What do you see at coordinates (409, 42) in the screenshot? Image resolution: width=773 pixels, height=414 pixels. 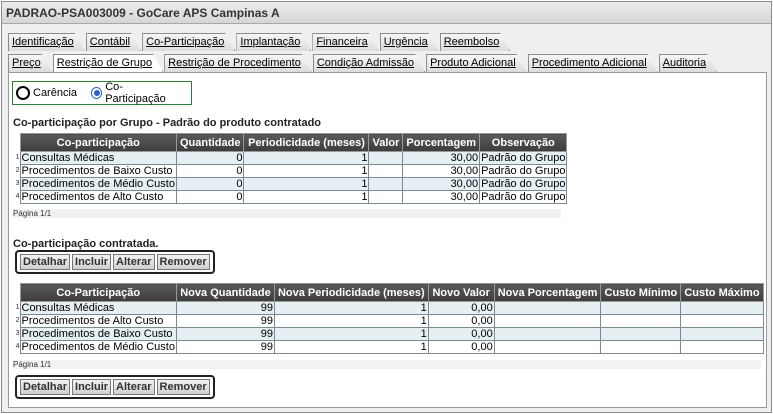 I see `tab-urgencia: Urgência` at bounding box center [409, 42].